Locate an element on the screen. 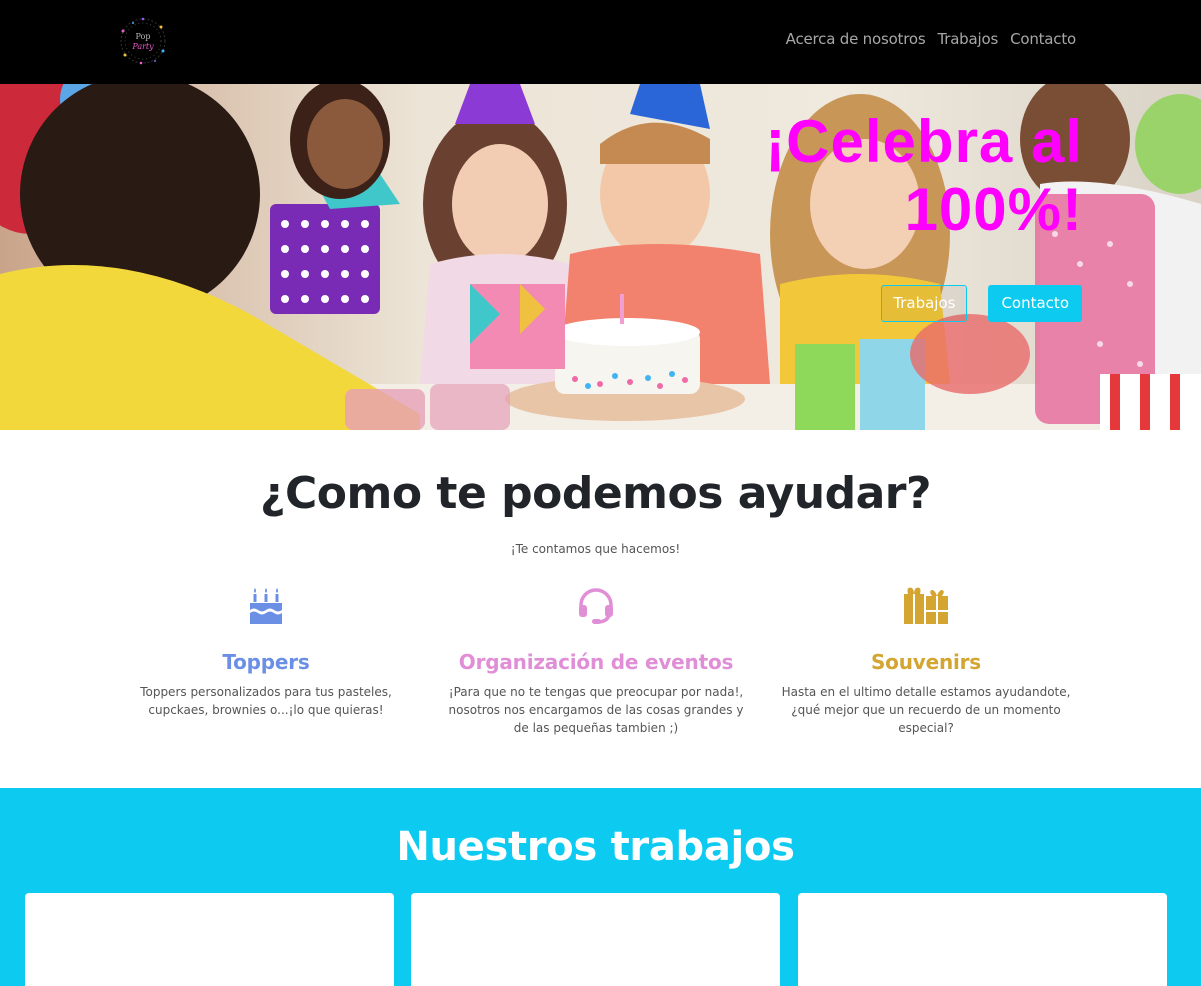 The image size is (1201, 986). nav-link-about: Acerca de nosotros is located at coordinates (856, 39).